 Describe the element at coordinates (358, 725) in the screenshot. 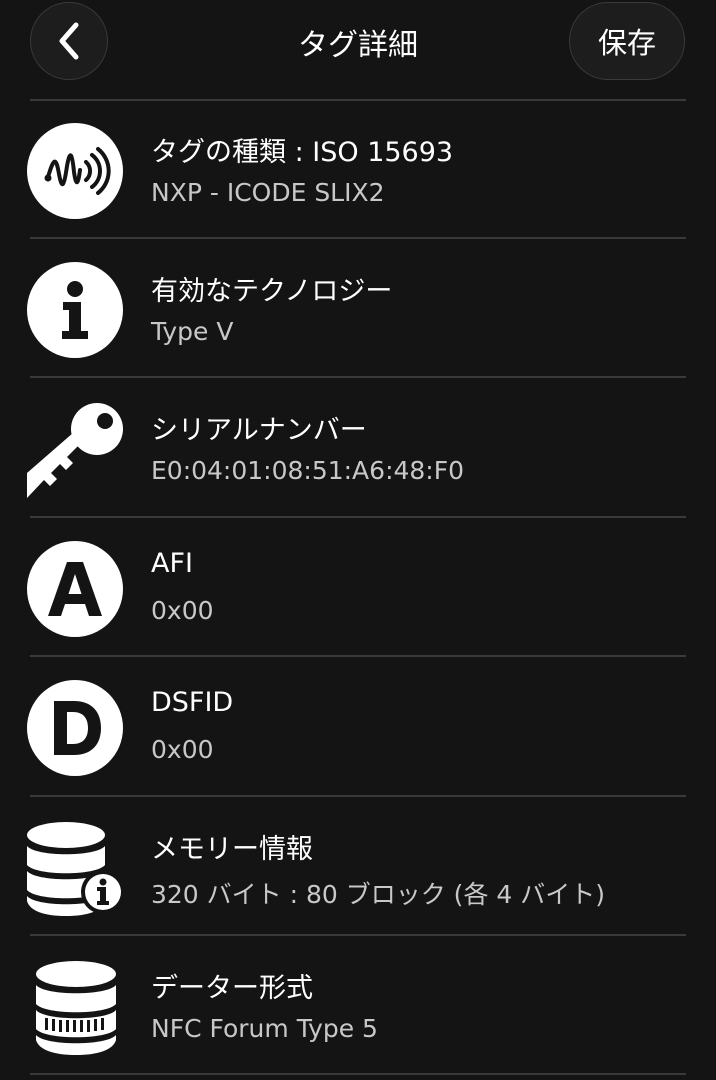

I see `row-dsfid: DSFID 0x00` at that location.